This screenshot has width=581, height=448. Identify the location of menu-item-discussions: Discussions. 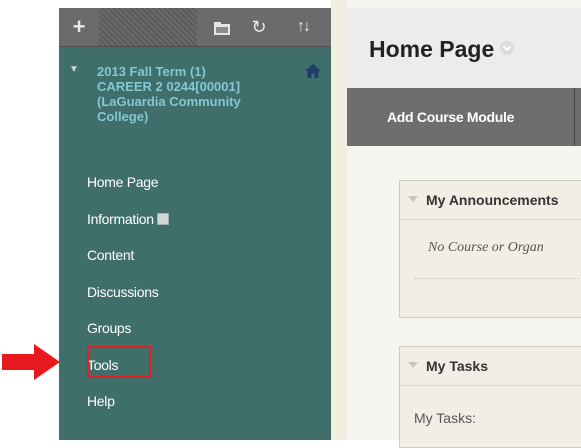
(128, 292).